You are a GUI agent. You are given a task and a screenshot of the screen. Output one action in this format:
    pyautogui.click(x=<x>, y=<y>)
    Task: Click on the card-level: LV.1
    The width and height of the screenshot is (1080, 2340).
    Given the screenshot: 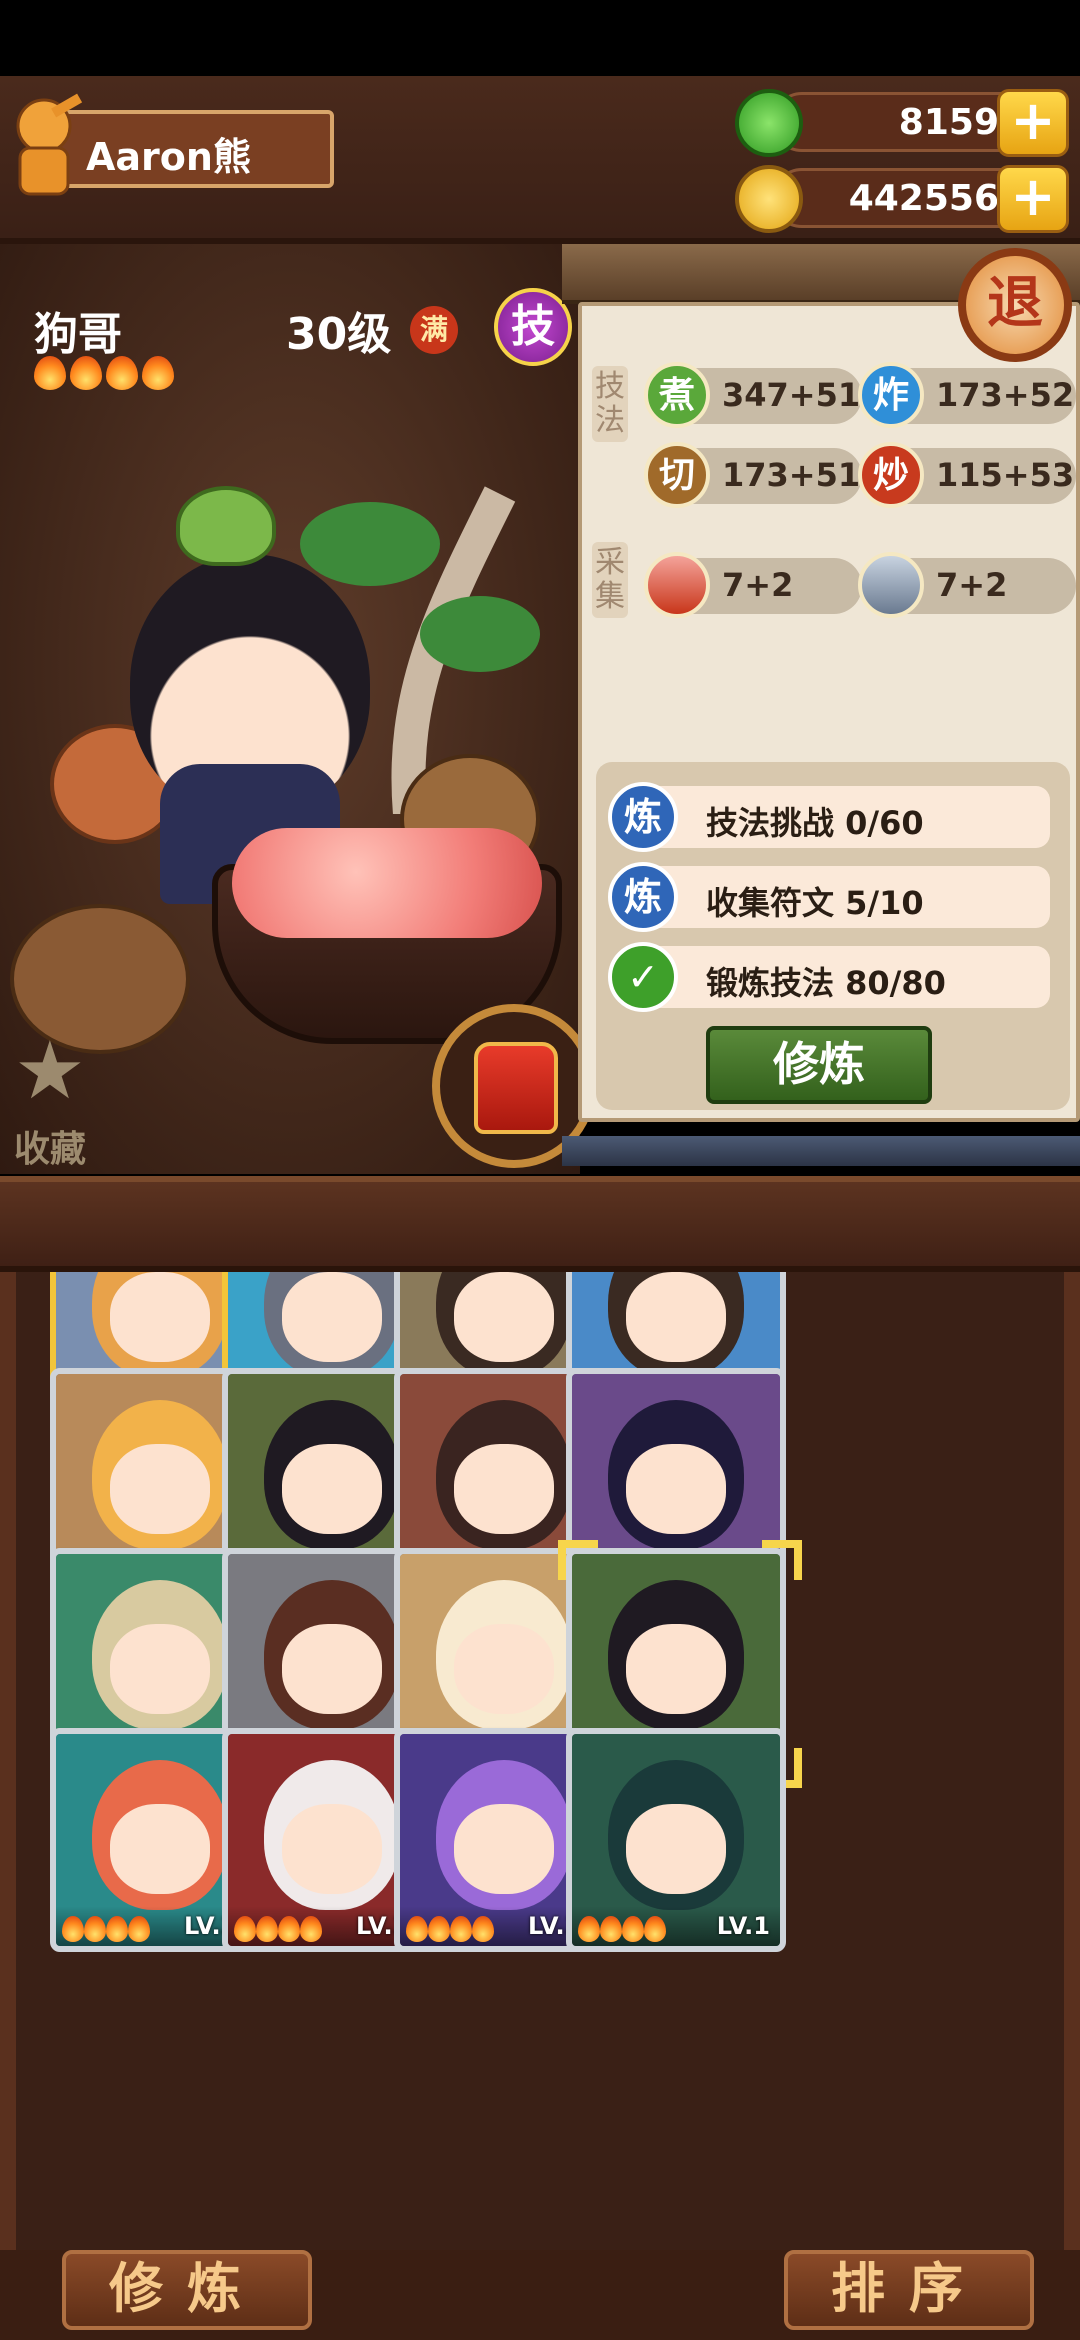 What is the action you would take?
    pyautogui.click(x=743, y=1926)
    